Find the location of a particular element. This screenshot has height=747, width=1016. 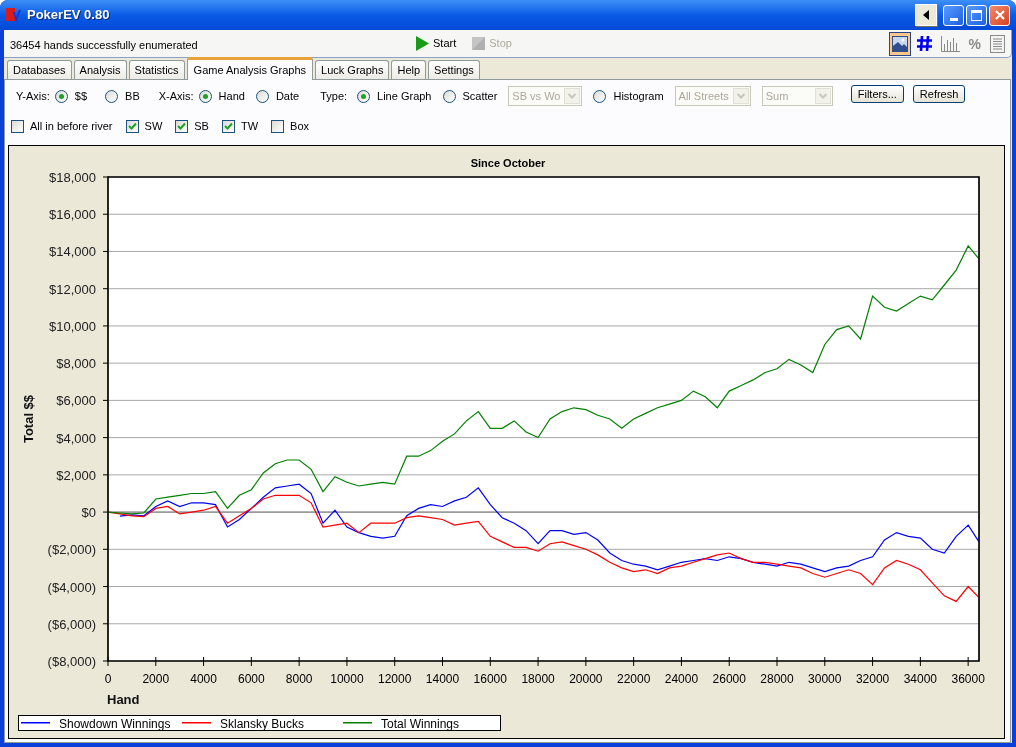

tick-label: 34000 is located at coordinates (920, 679).